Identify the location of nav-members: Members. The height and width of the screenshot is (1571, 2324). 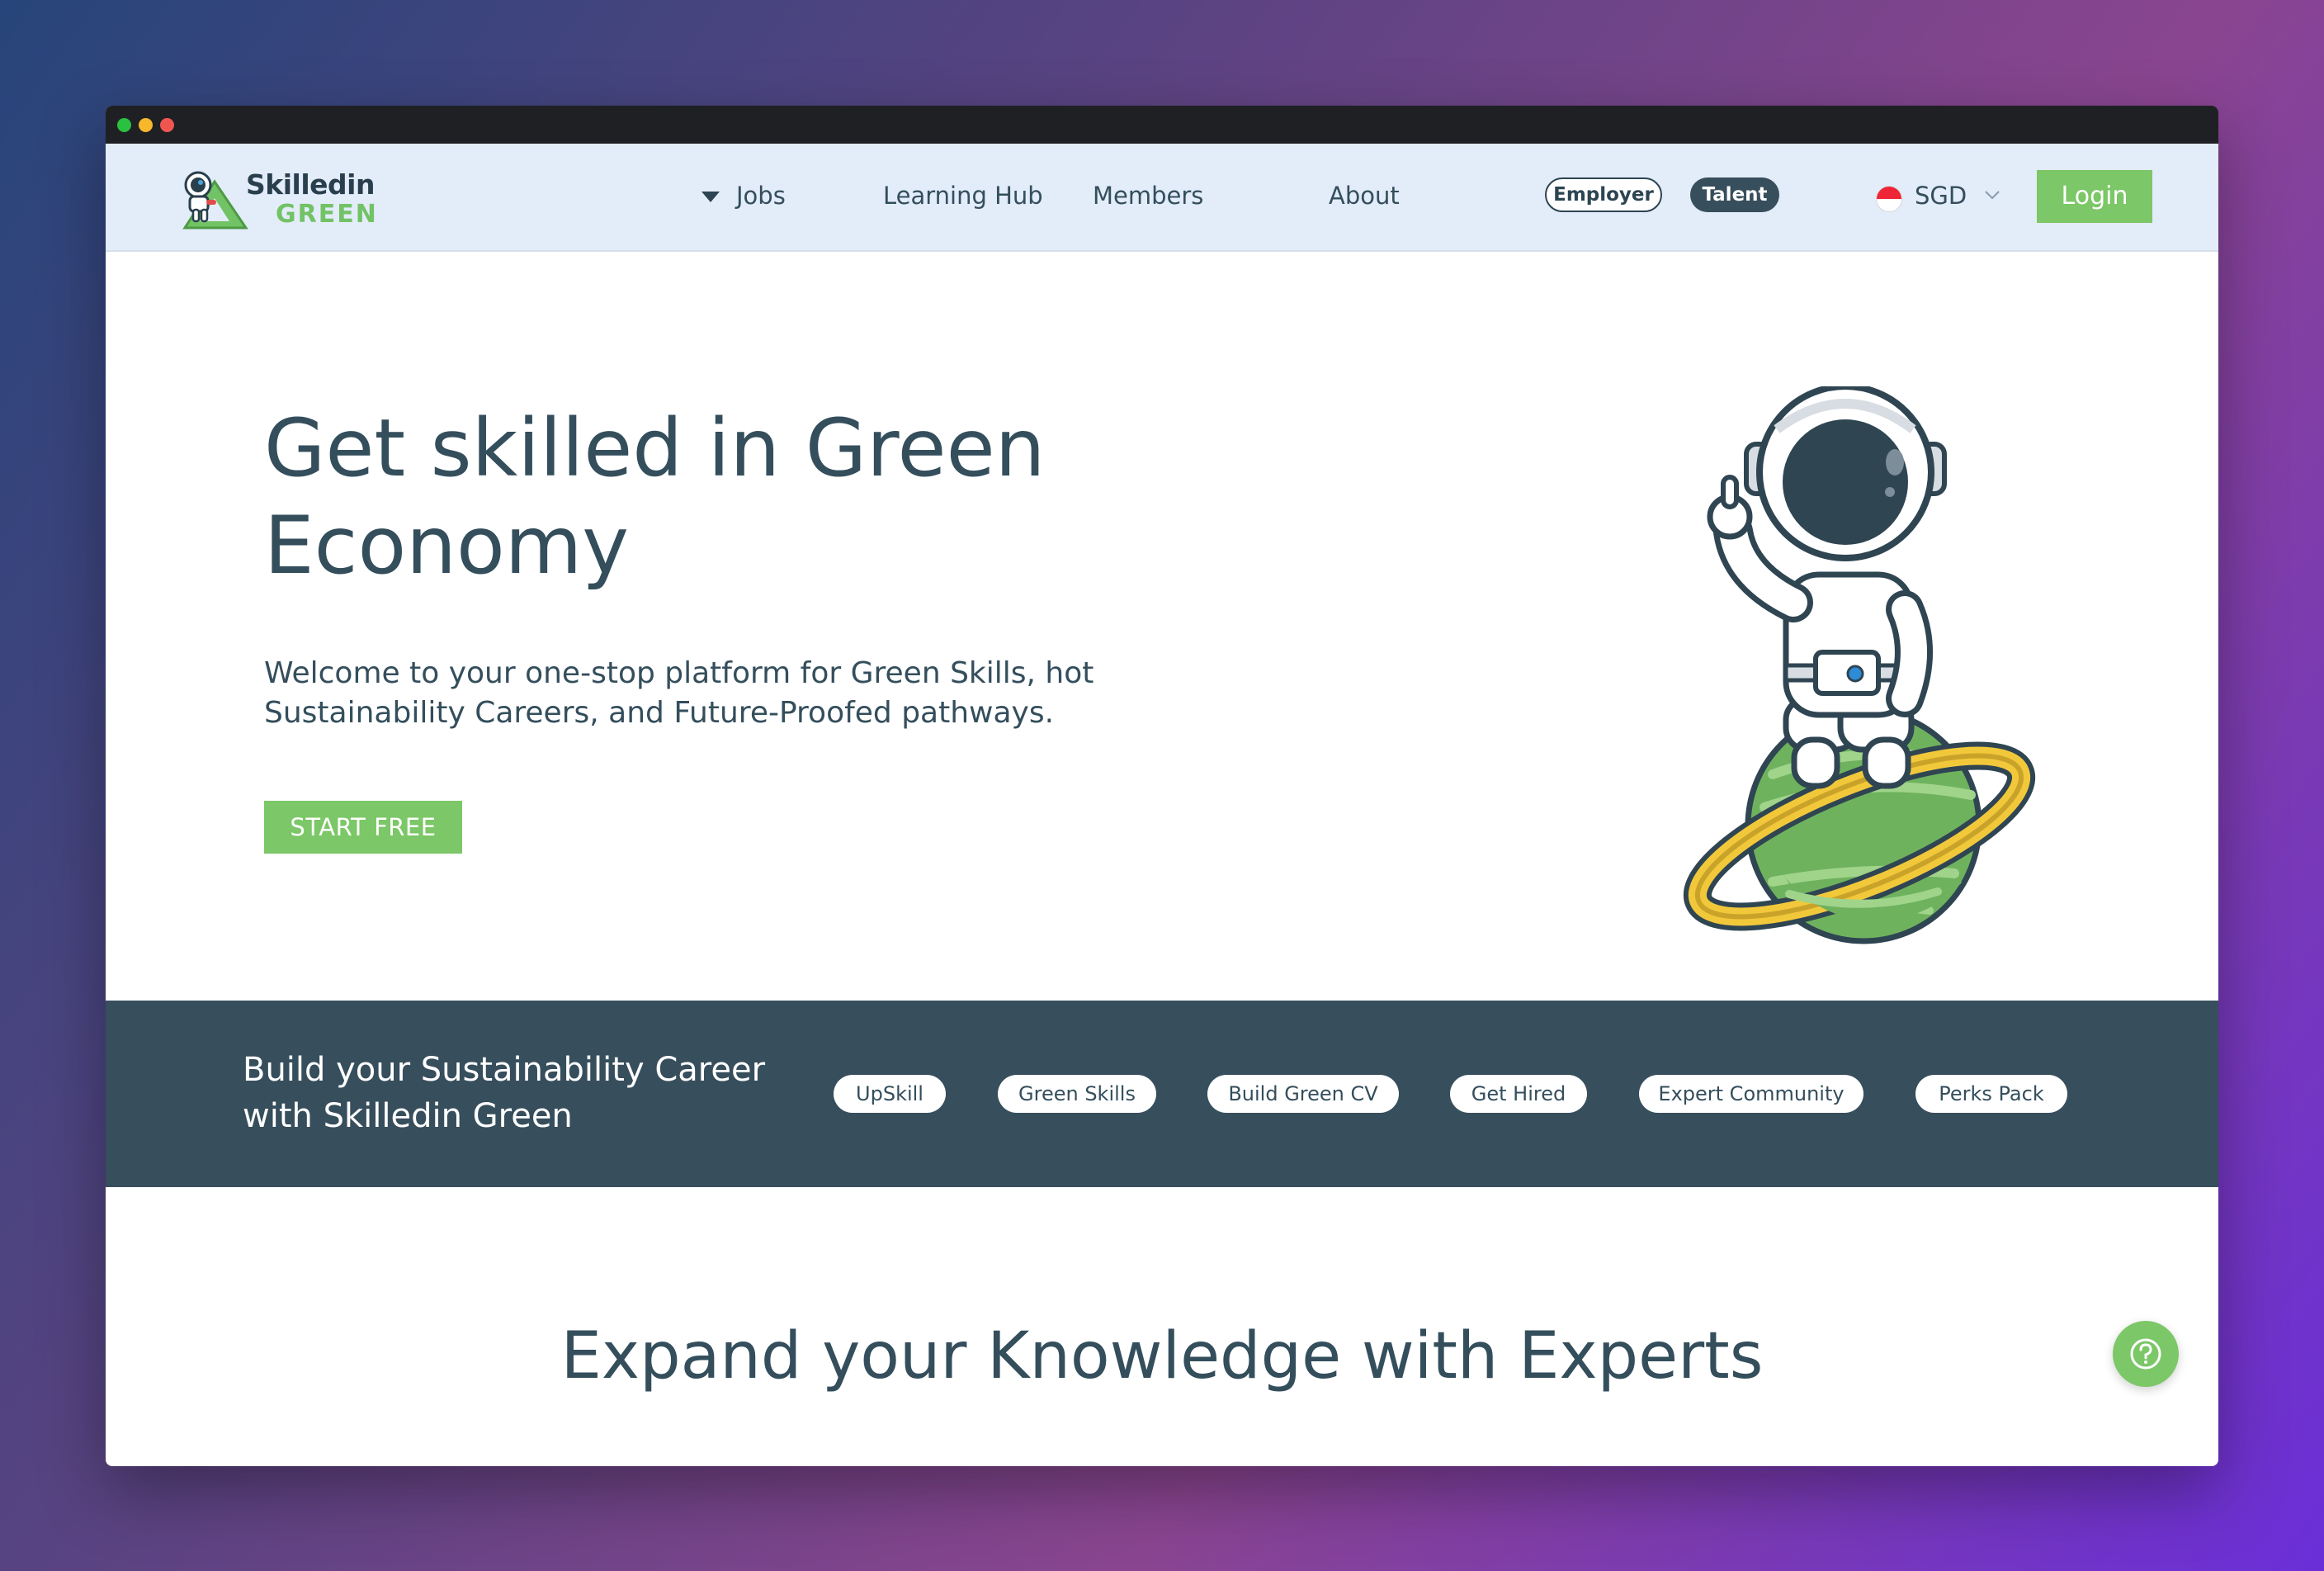
(1148, 196).